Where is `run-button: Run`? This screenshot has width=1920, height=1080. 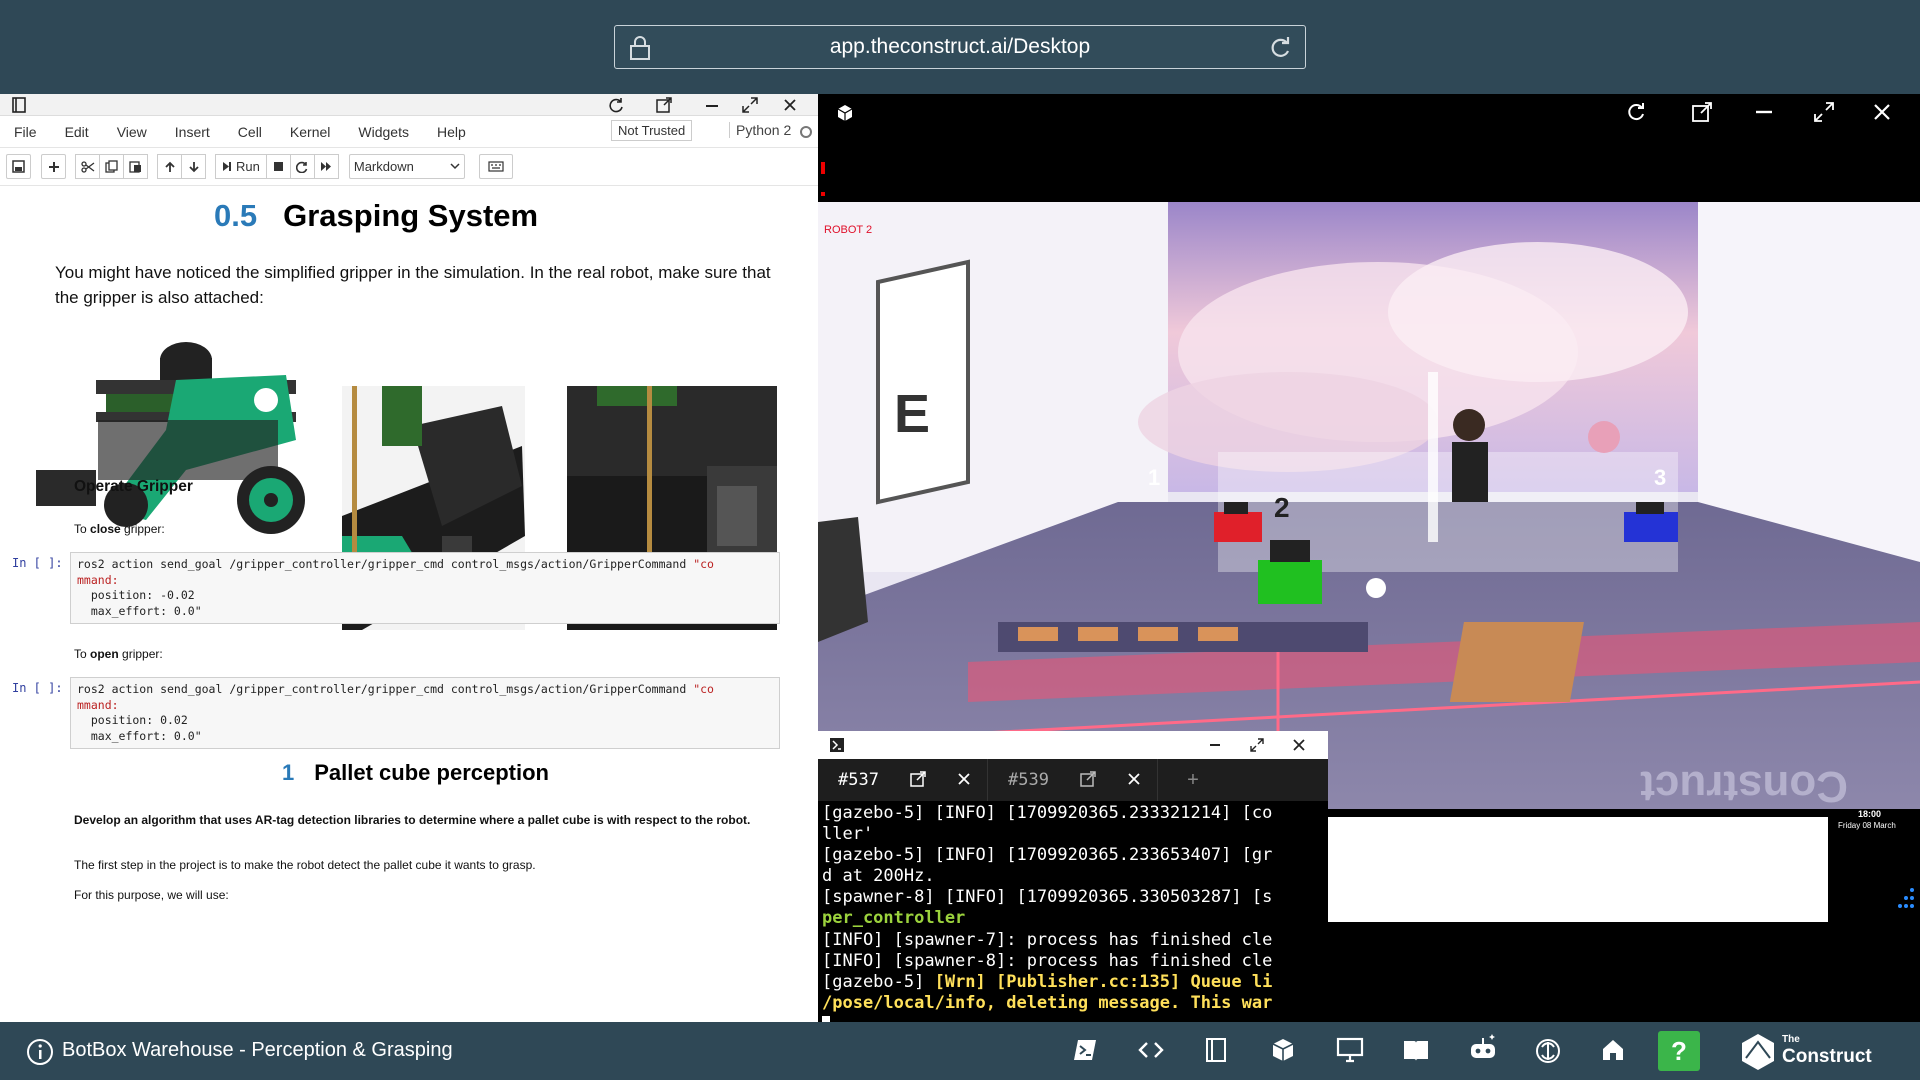
run-button: Run is located at coordinates (241, 166).